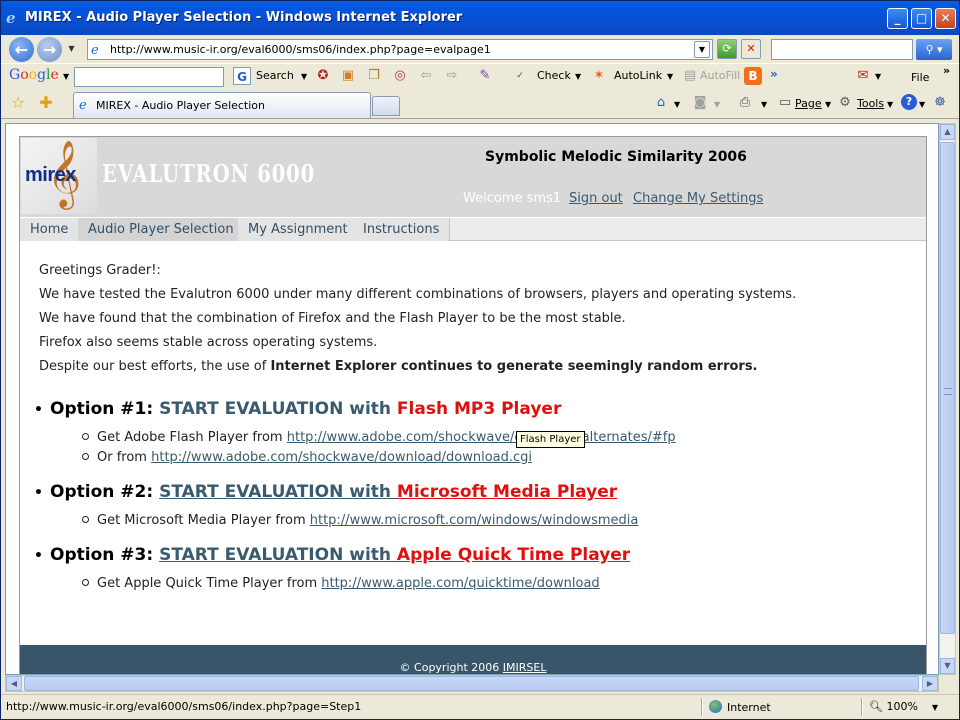 This screenshot has width=960, height=720. I want to click on research-icon: ☸, so click(940, 103).